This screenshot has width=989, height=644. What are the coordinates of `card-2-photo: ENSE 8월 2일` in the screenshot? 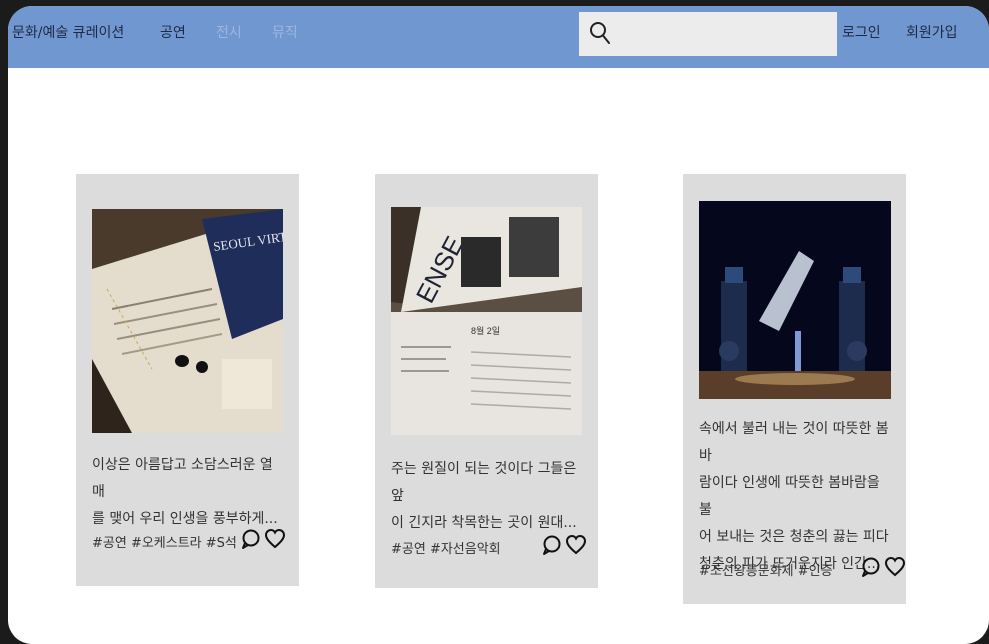 It's located at (486, 321).